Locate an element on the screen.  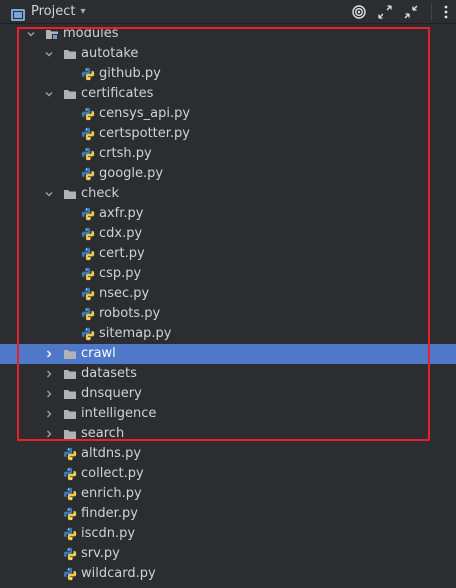
tree-row-crawl: crawl is located at coordinates (228, 354).